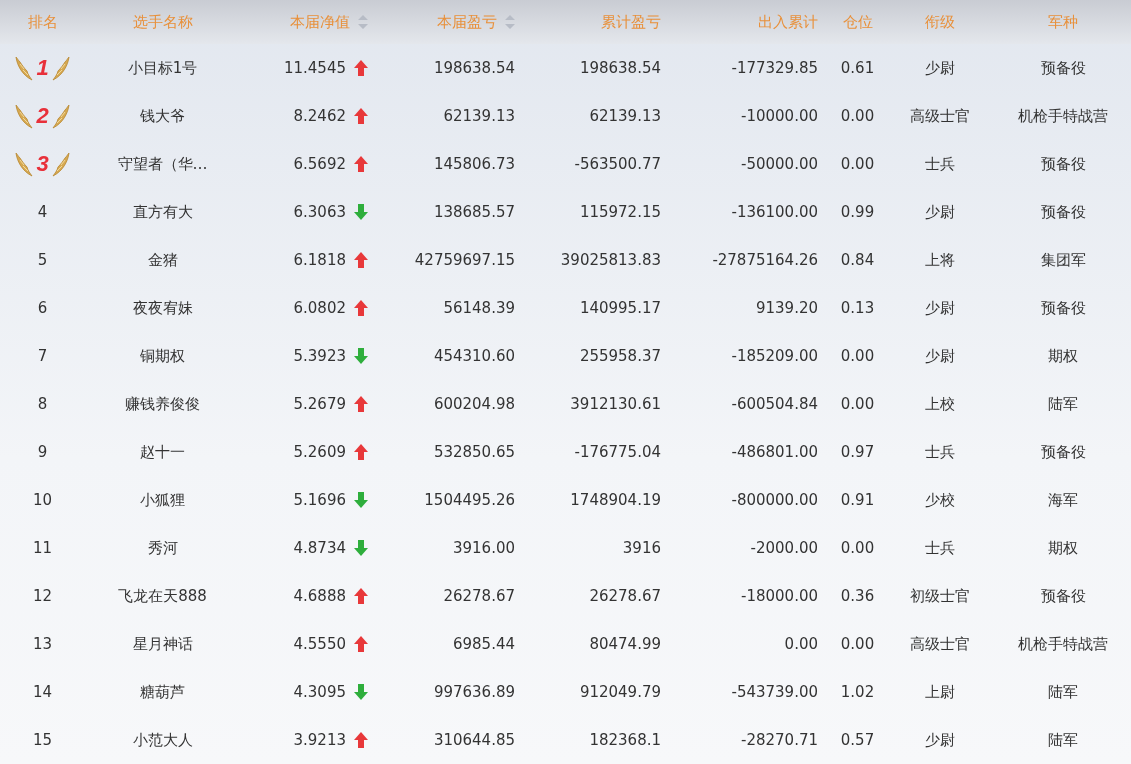  I want to click on table-cell: -800000.00, so click(774, 500).